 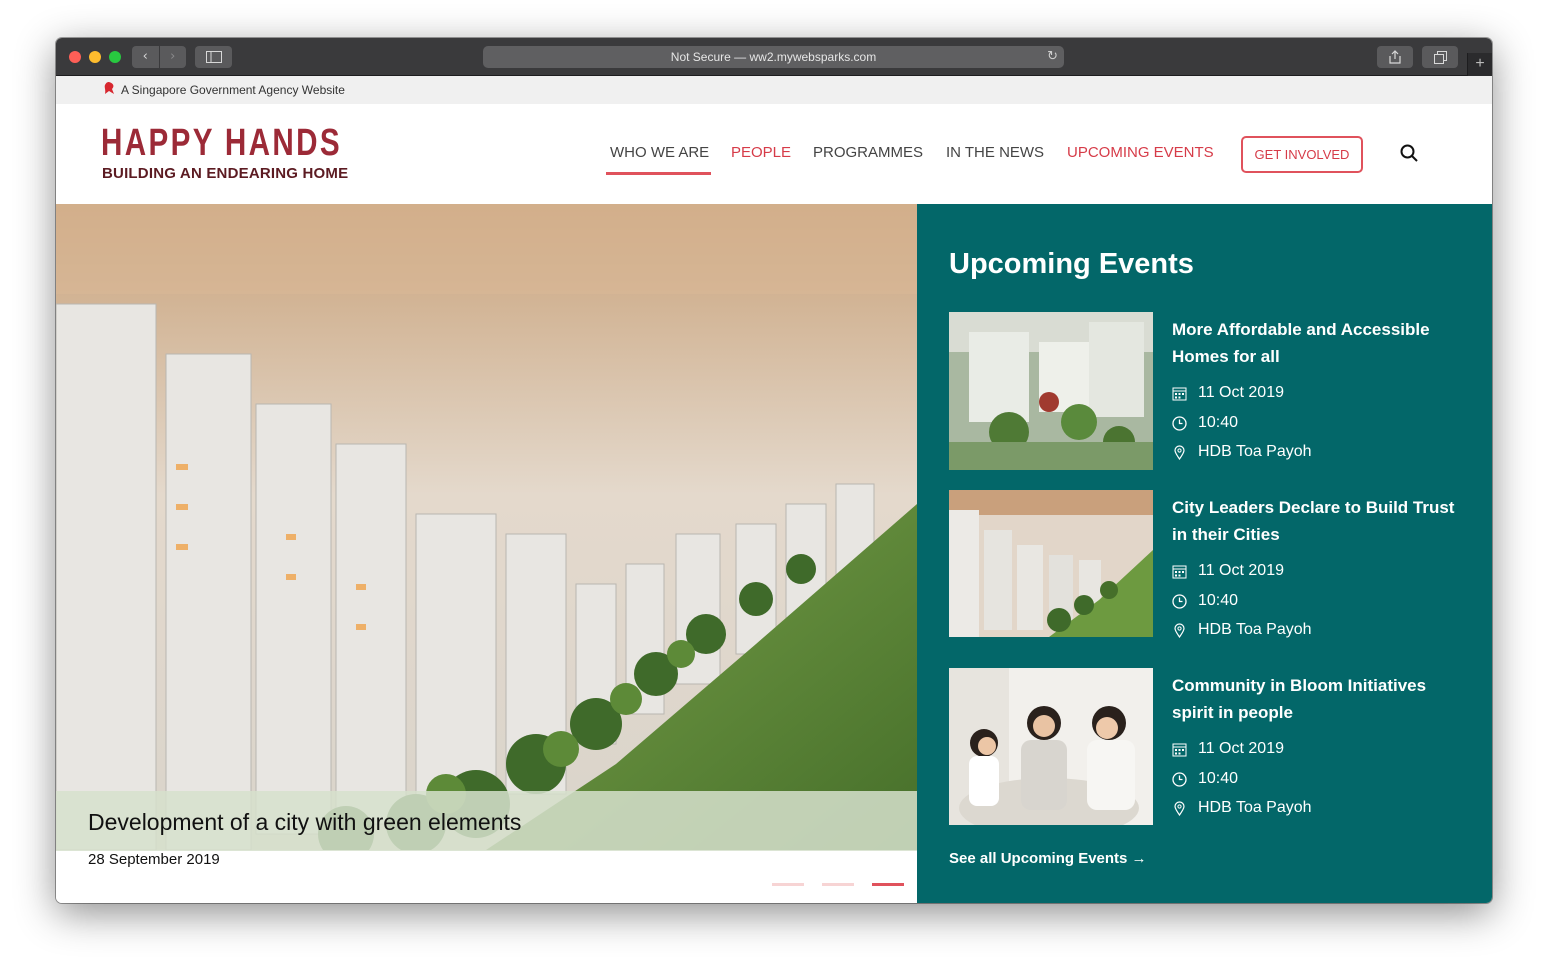 I want to click on nav-in-the-news: IN THE NEWS, so click(x=995, y=152).